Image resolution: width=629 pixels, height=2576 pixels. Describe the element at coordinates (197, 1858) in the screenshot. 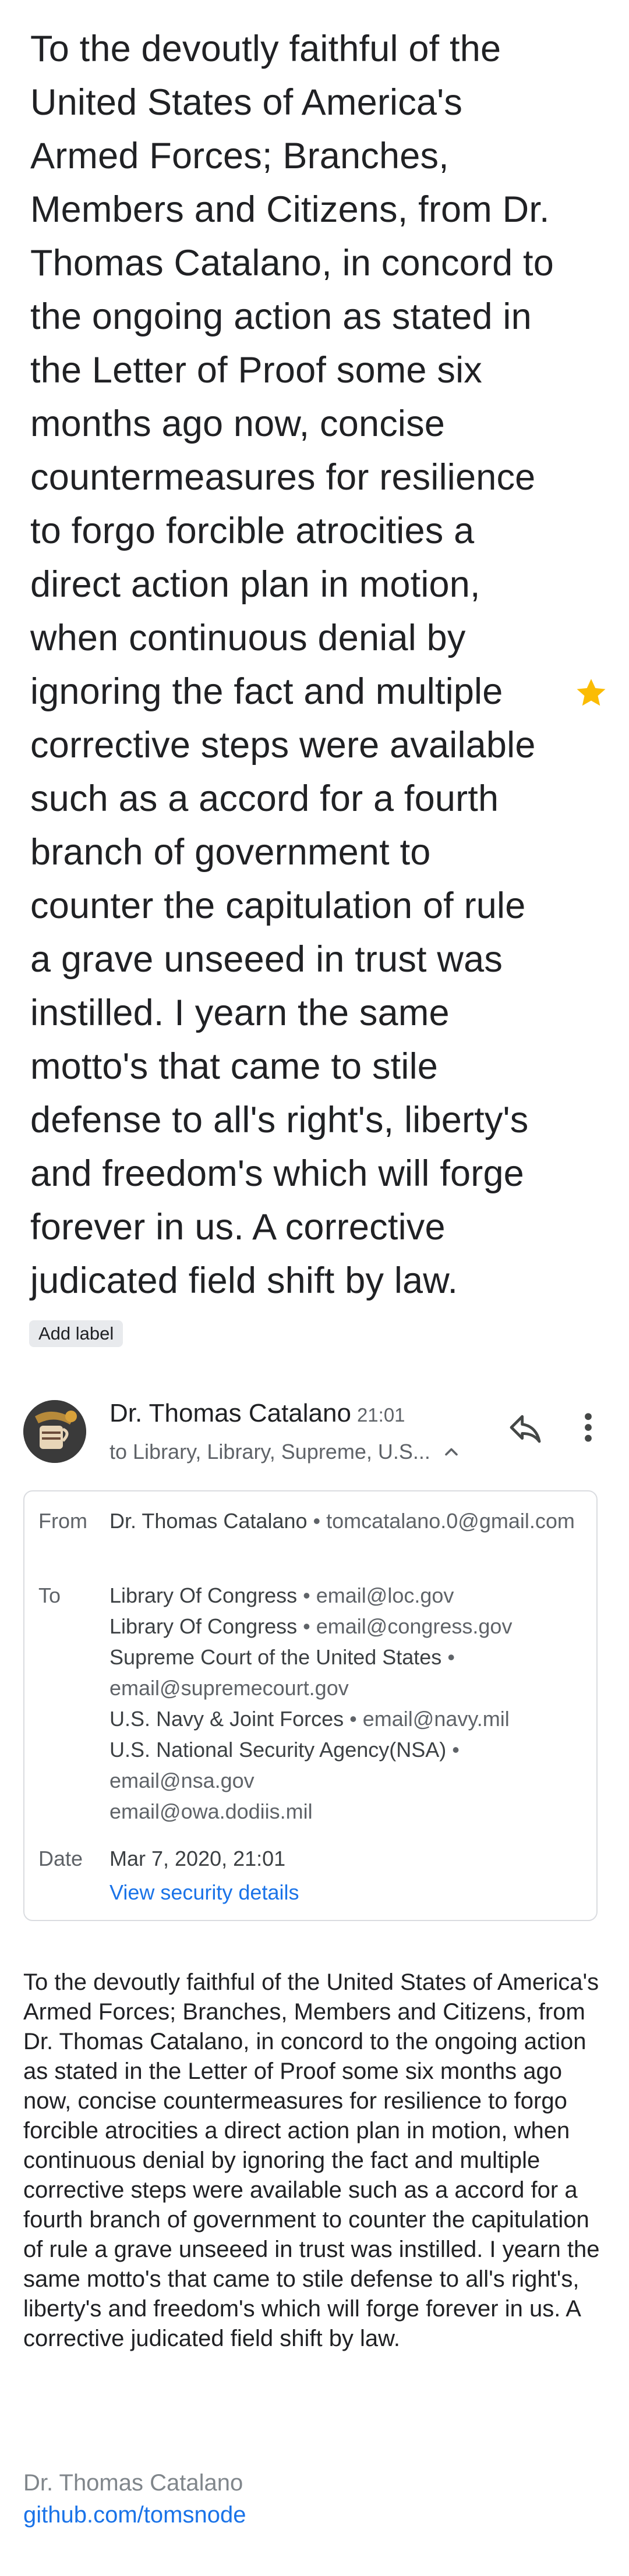

I see `date-value: Mar 7, 2020, 21:01` at that location.